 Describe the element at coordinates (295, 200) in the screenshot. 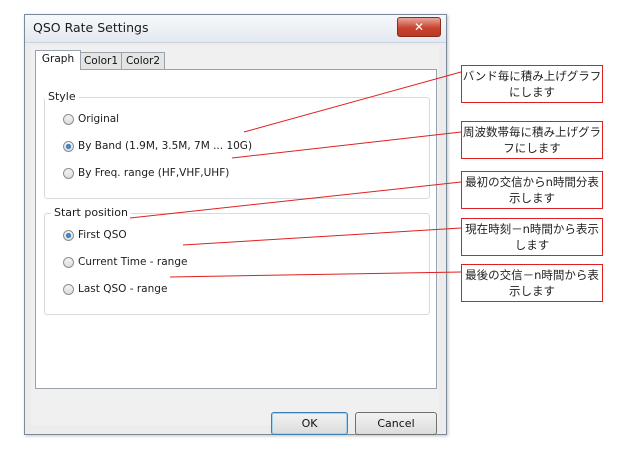

I see `annotation-line-first-qso` at that location.